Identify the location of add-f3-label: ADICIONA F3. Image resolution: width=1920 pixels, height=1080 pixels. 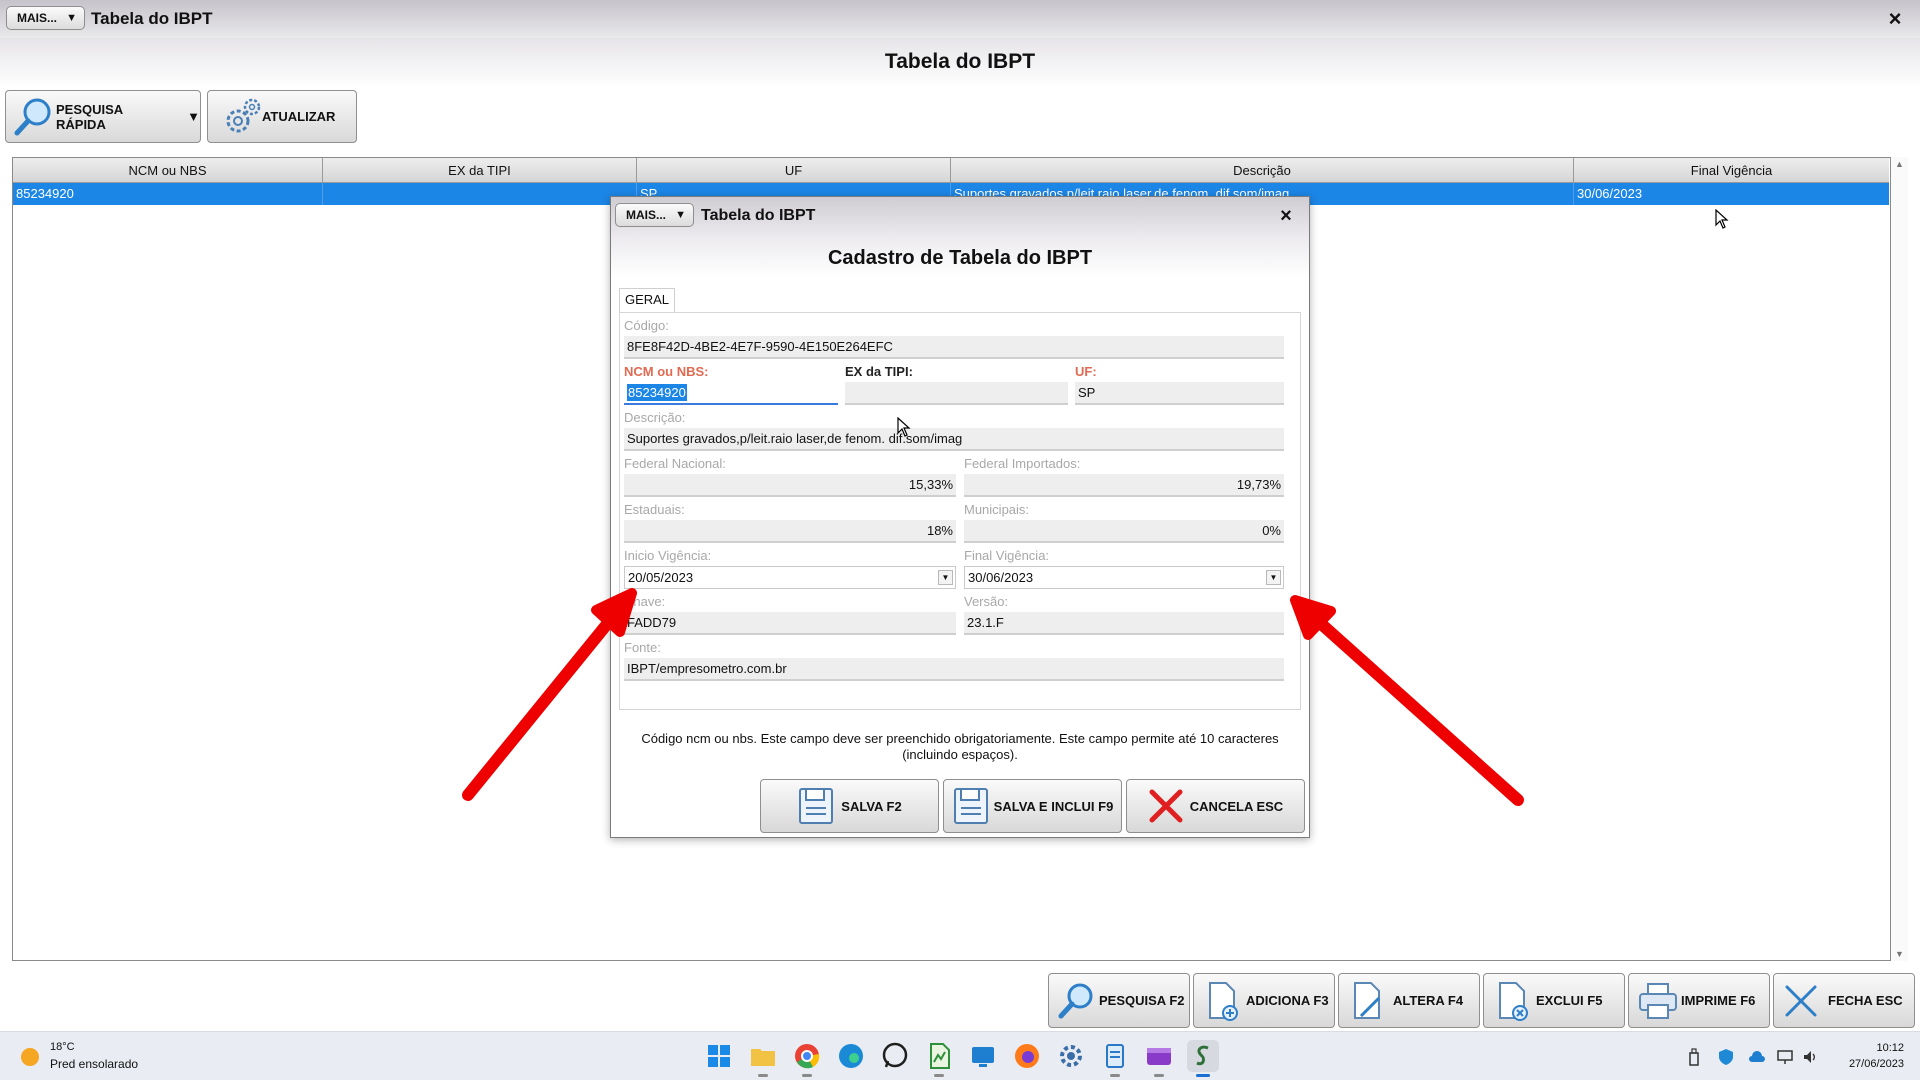
(1287, 1000).